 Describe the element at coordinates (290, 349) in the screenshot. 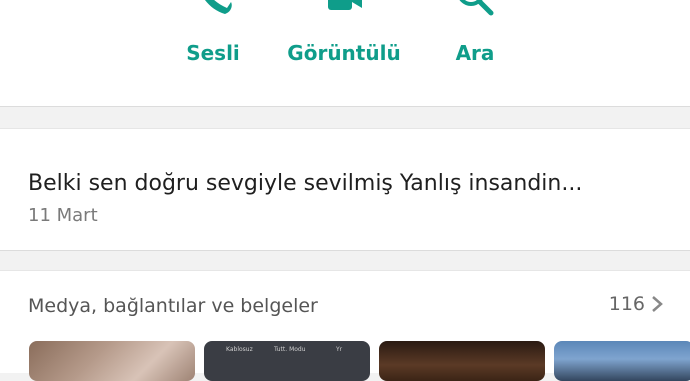

I see `thumbnail-text: Tutt. Modu` at that location.